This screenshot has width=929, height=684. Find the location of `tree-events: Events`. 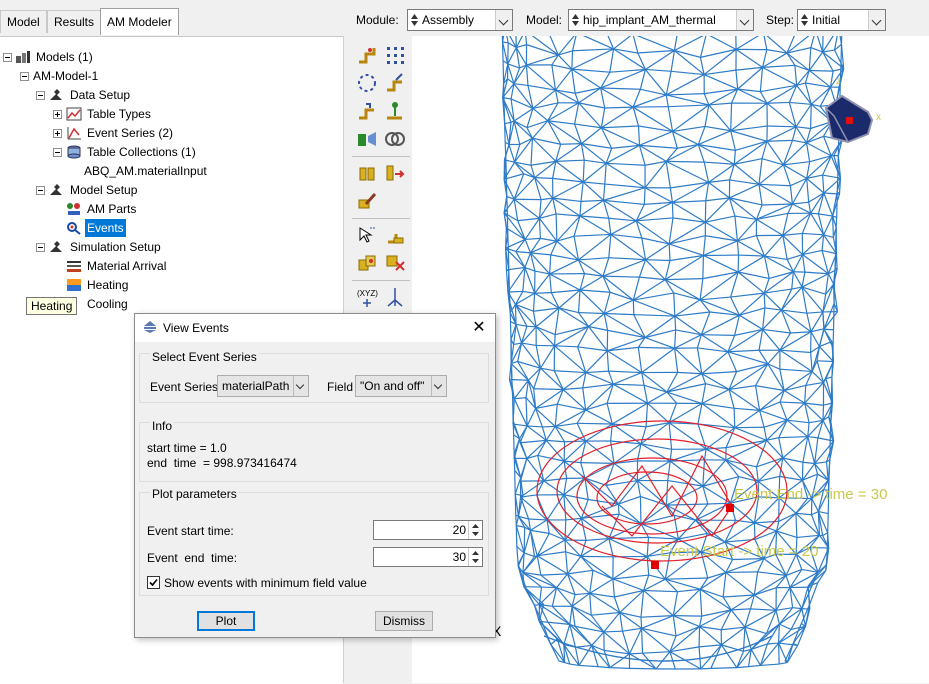

tree-events: Events is located at coordinates (105, 228).